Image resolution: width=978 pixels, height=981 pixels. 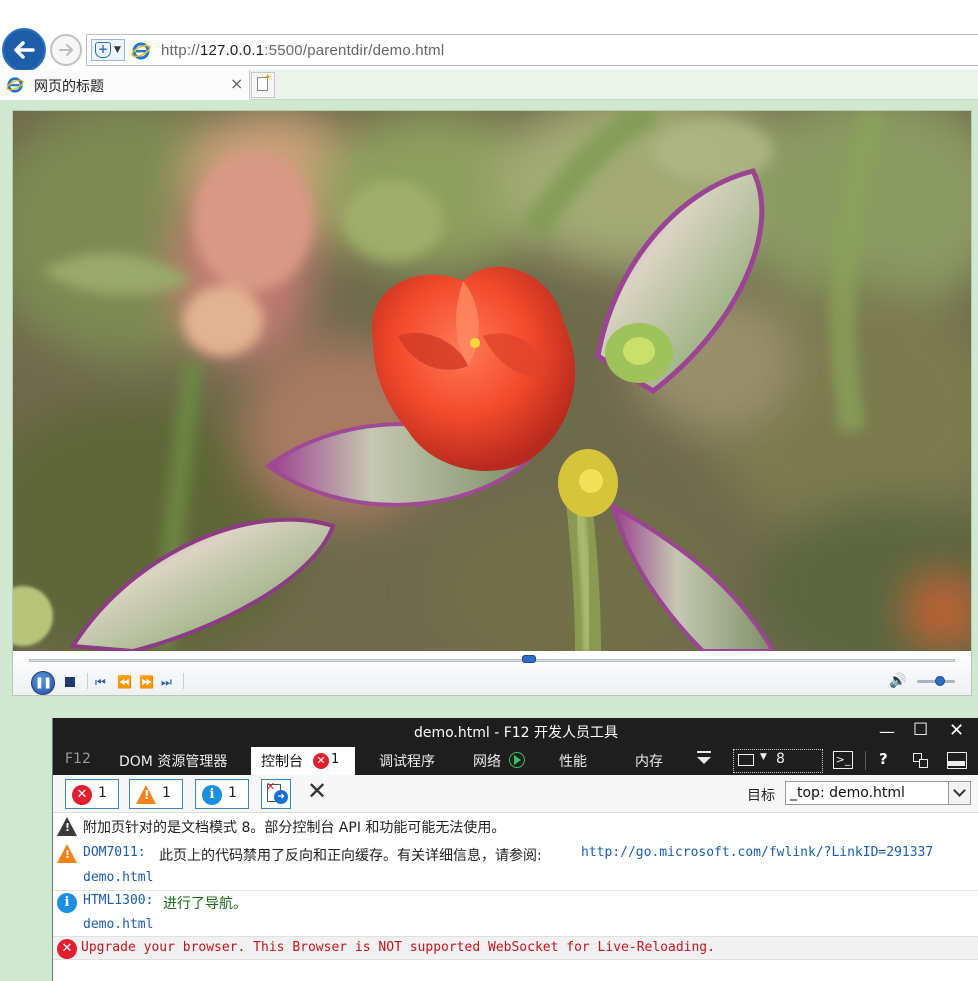 What do you see at coordinates (180, 50) in the screenshot?
I see `url-scheme: http://` at bounding box center [180, 50].